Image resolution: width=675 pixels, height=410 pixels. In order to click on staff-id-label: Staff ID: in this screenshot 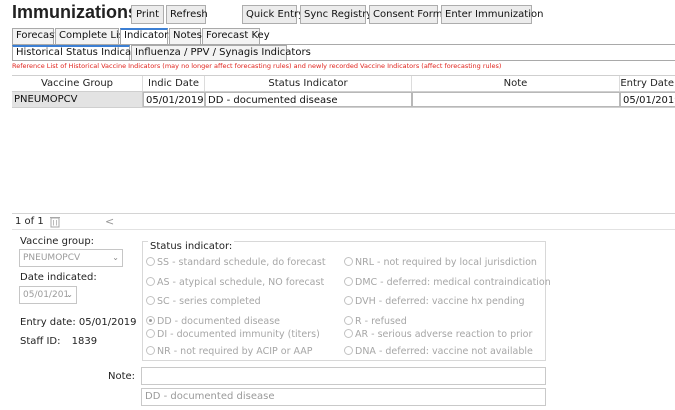, I will do `click(40, 341)`.